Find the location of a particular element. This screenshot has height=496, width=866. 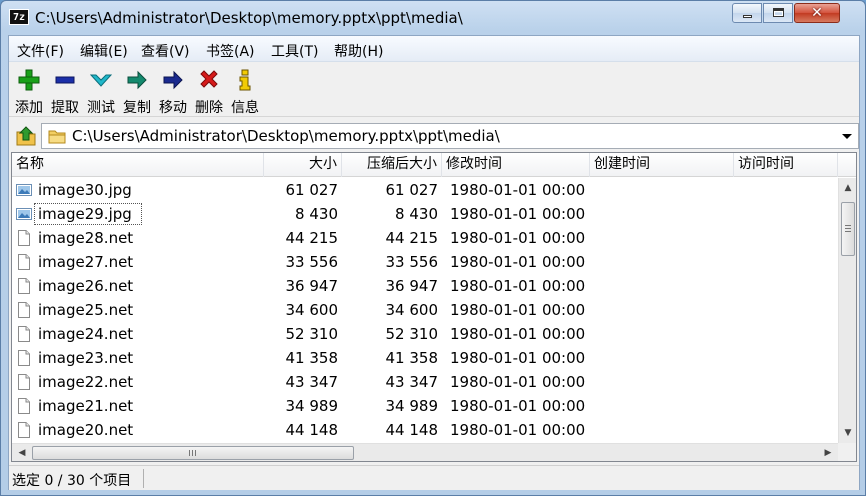

menu-bar: 文件(F) 编辑(E) 查看(V) 书签(A) 工具(T) 帮助(H) is located at coordinates (434, 49).